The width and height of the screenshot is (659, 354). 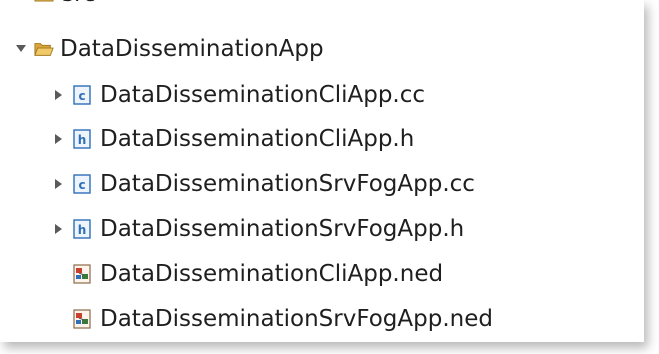 What do you see at coordinates (44, 1) in the screenshot?
I see `folder-icon` at bounding box center [44, 1].